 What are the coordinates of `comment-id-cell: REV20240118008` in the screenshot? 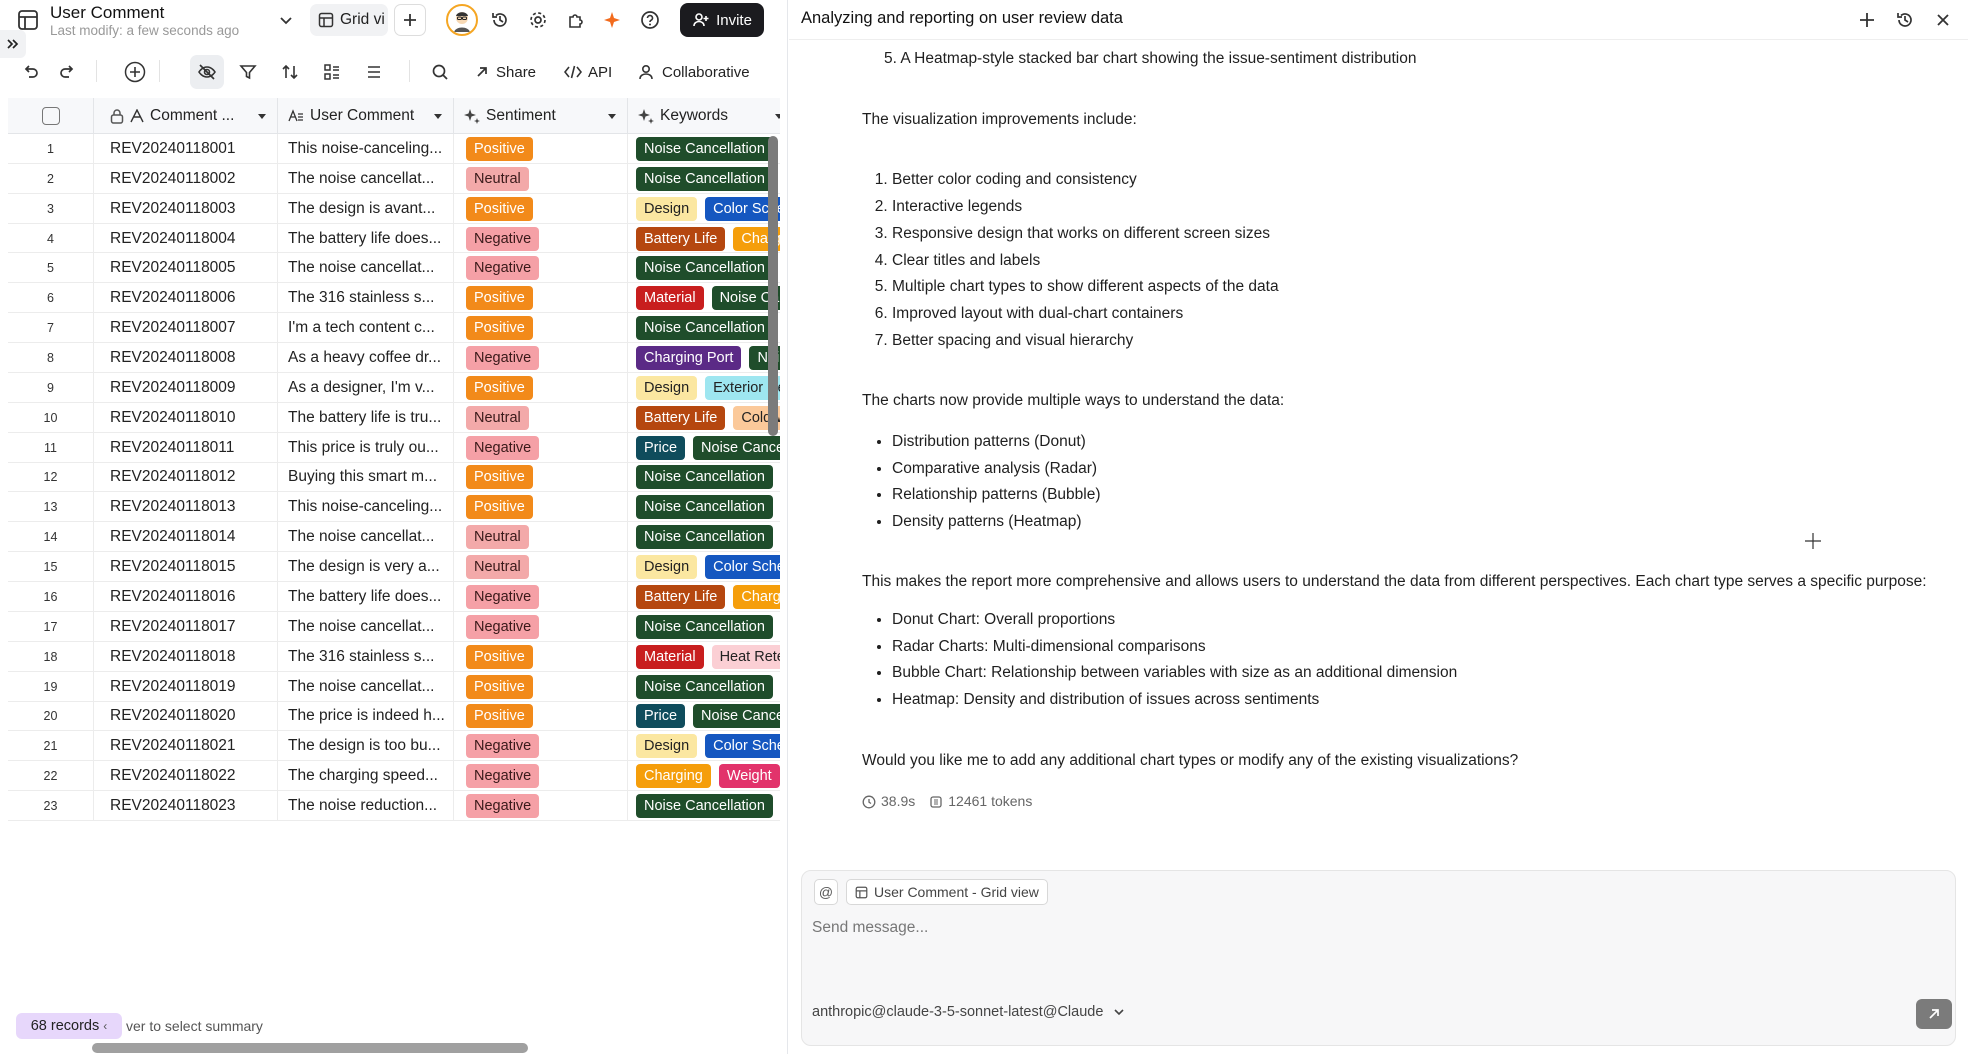 It's located at (186, 358).